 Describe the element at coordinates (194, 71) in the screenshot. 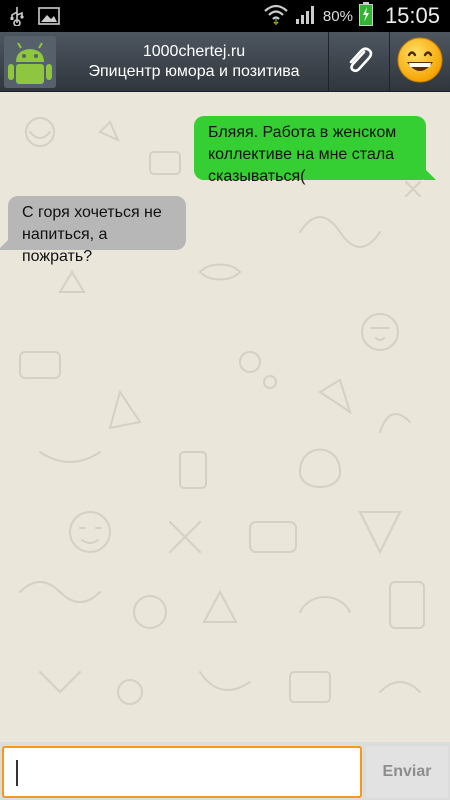

I see `chat-subtitle: Эпицентр юмора и позитива` at that location.